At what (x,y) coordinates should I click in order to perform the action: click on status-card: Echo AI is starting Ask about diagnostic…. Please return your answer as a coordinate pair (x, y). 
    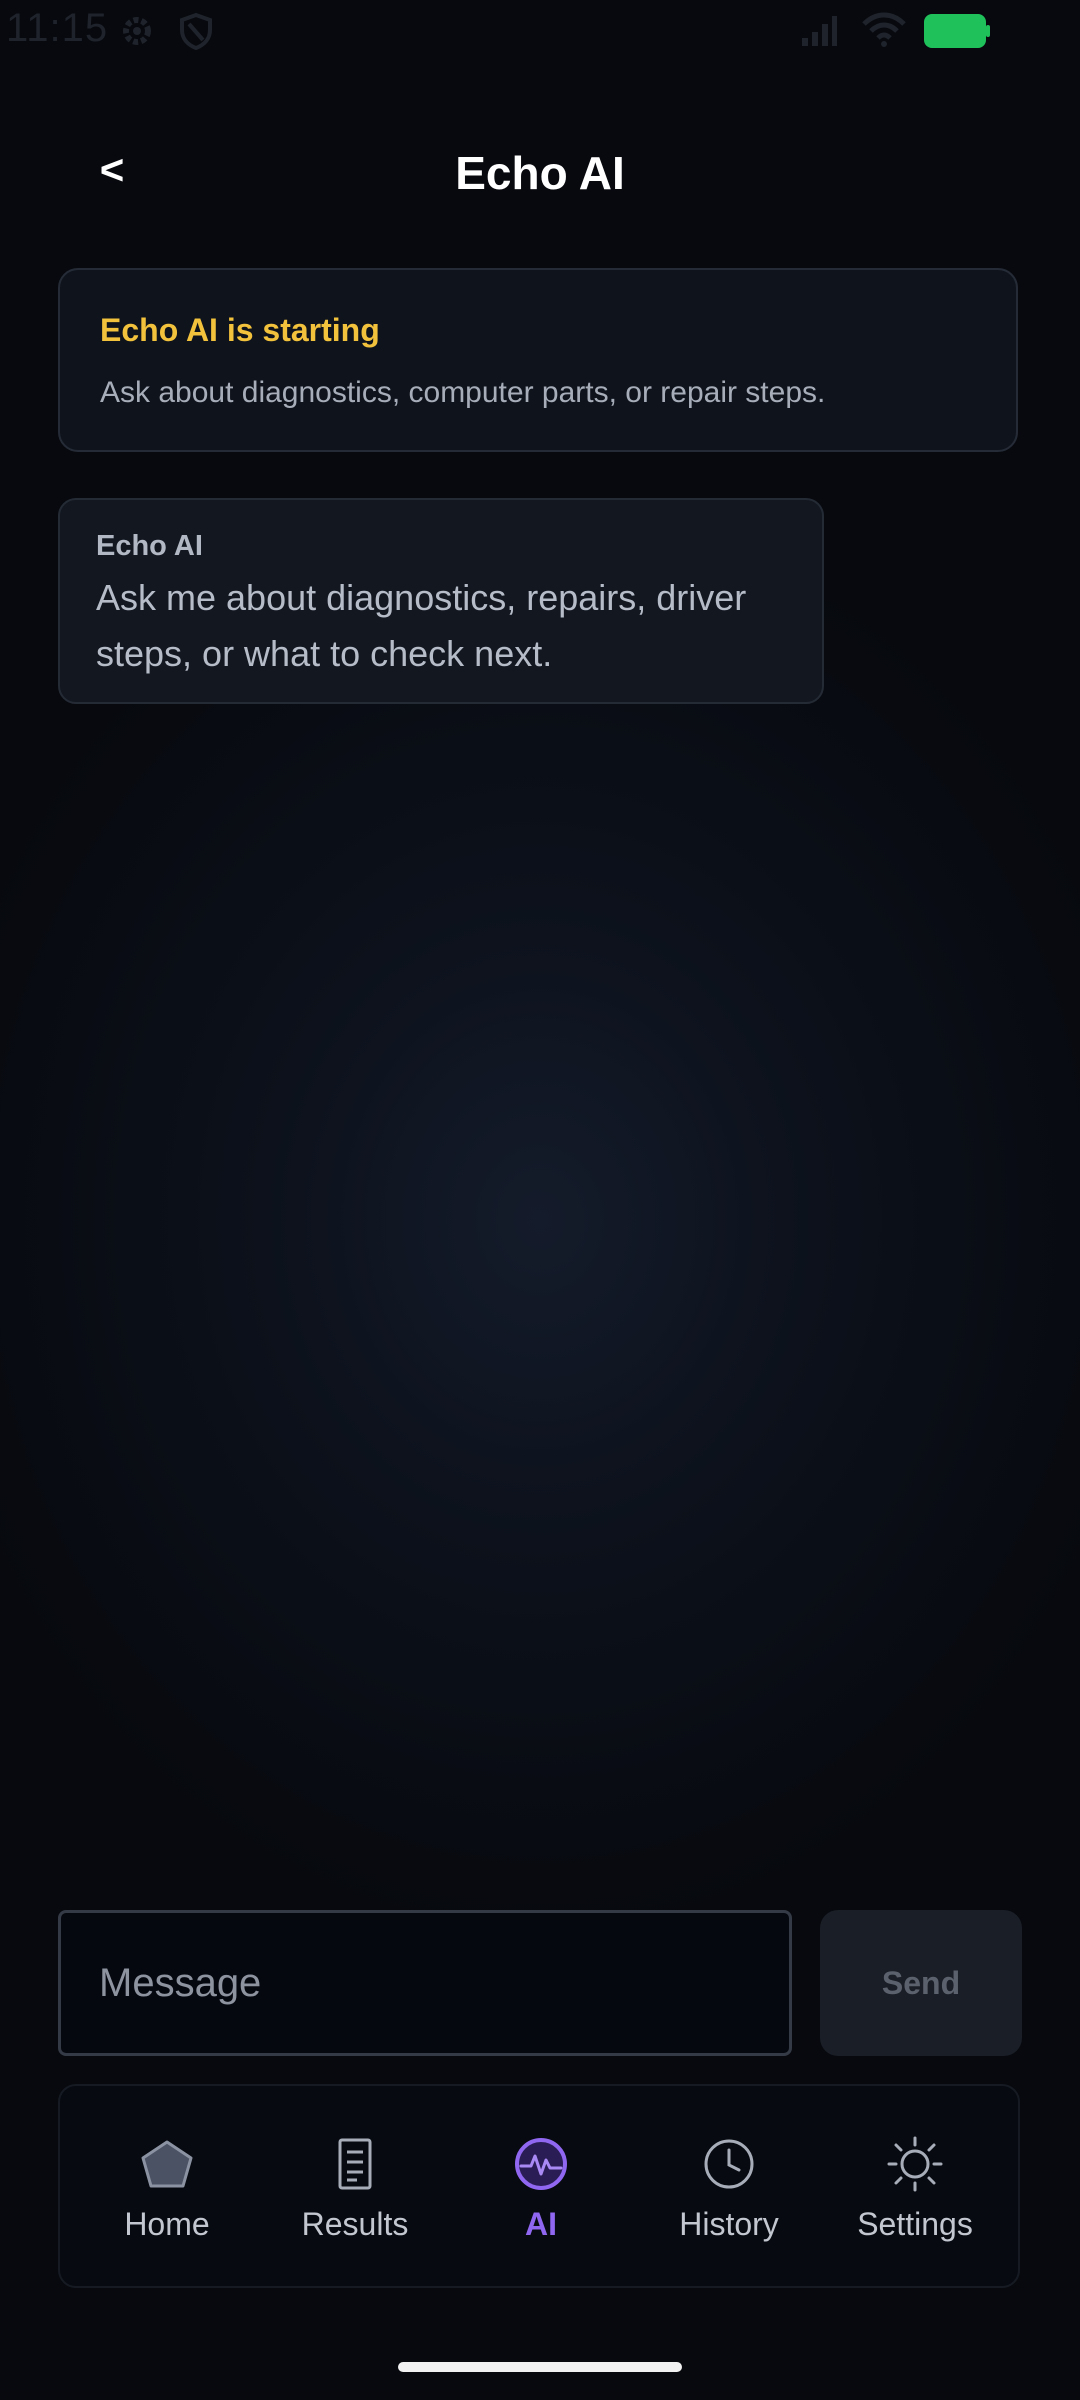
    Looking at the image, I should click on (538, 360).